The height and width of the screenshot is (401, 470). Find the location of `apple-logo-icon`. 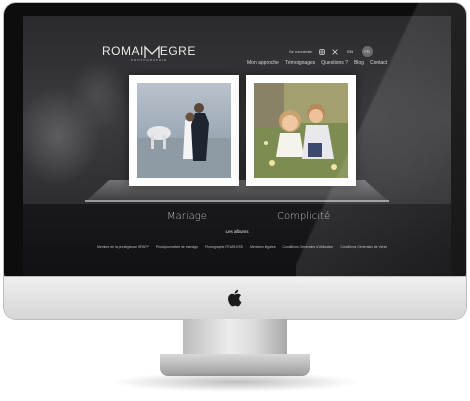

apple-logo-icon is located at coordinates (235, 298).